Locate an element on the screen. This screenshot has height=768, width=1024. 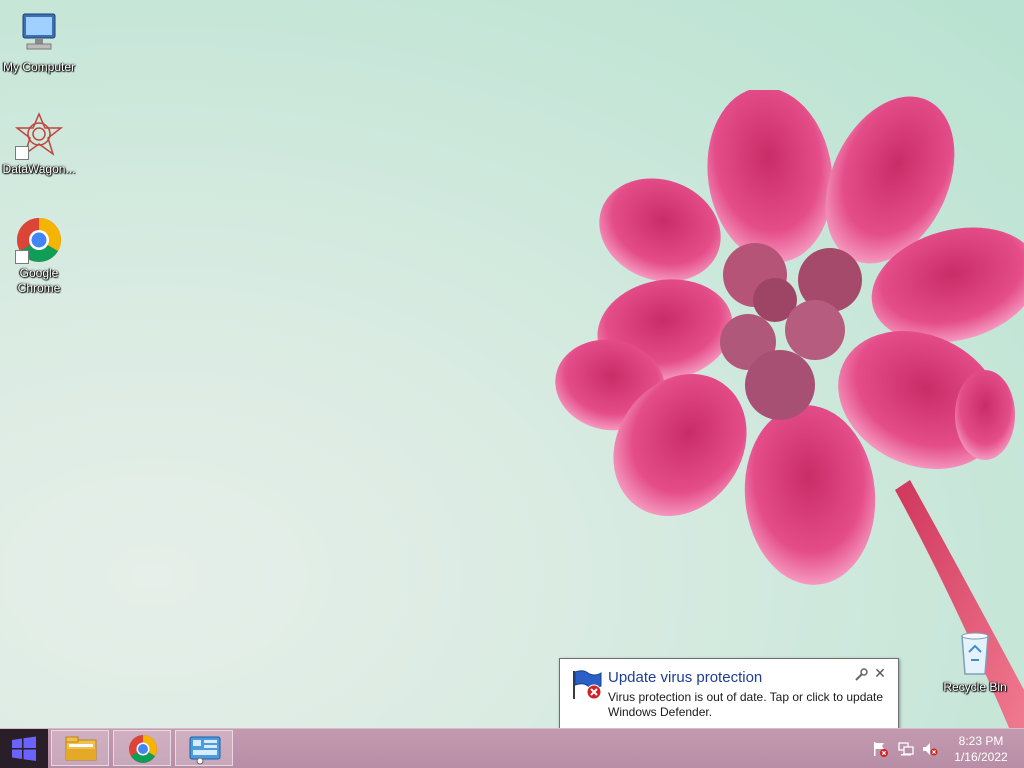
network-icon is located at coordinates (906, 749).